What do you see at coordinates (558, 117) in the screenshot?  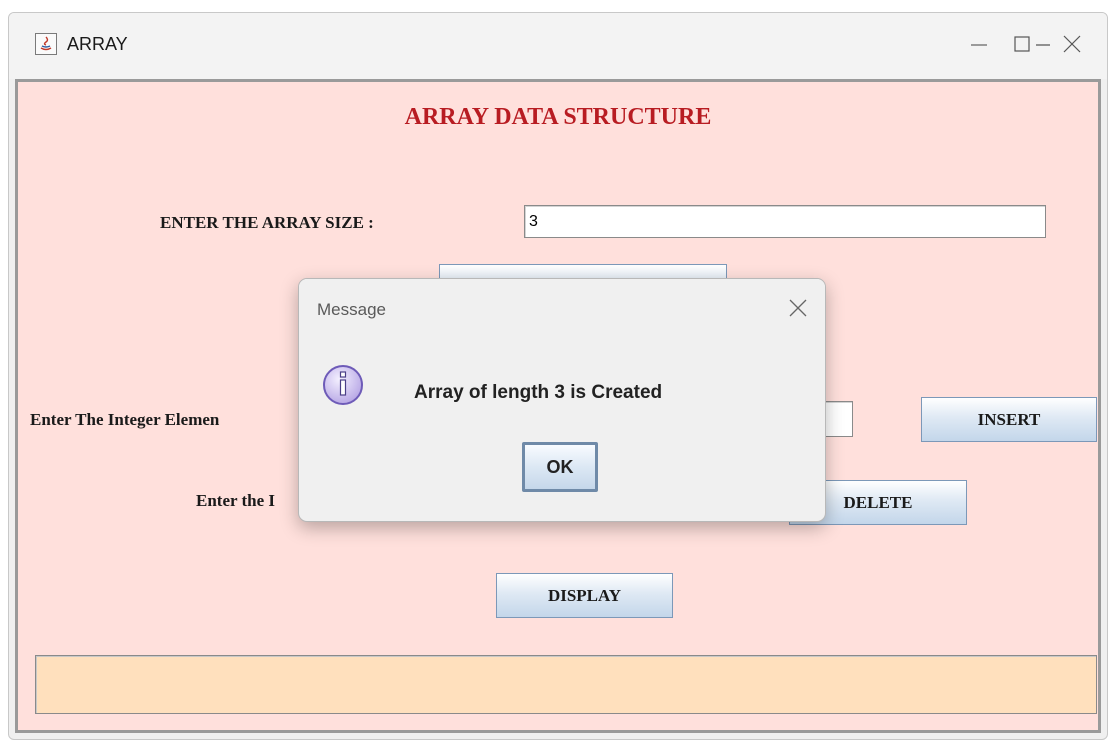 I see `page-title: ARRAY DATA STRUCTURE` at bounding box center [558, 117].